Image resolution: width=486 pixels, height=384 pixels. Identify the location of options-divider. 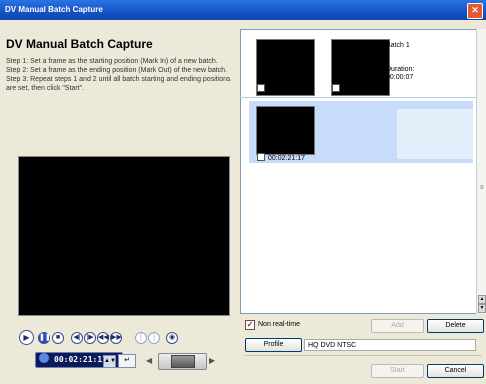
(363, 355).